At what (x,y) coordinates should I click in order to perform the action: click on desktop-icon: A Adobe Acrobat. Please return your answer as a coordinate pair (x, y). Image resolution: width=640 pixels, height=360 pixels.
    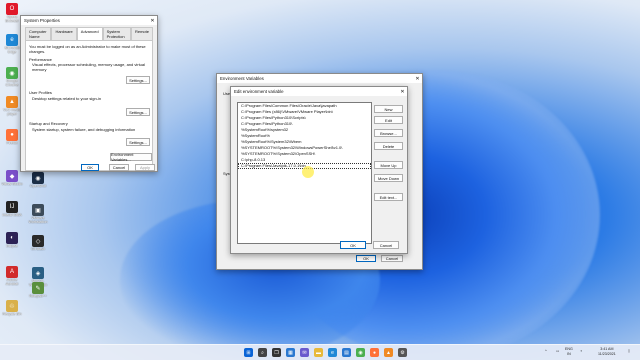
    Looking at the image, I should click on (12, 276).